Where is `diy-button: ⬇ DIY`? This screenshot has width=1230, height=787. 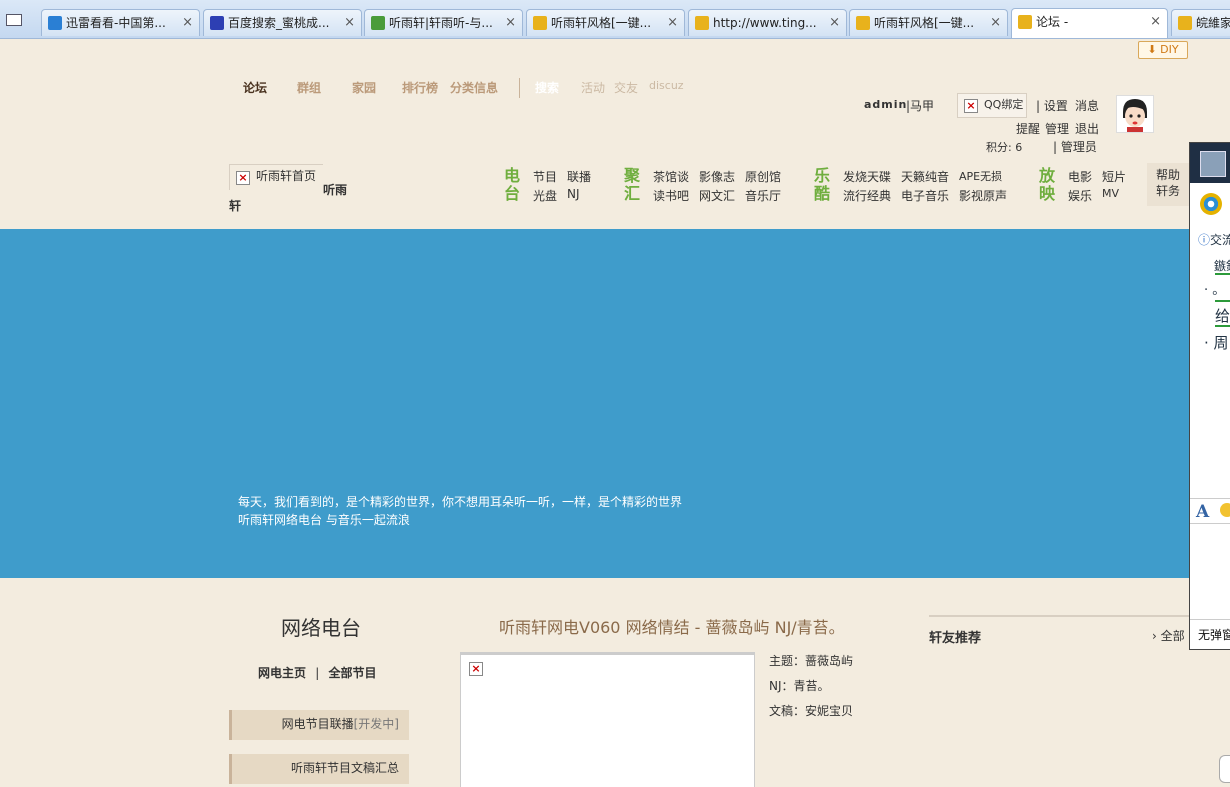
diy-button: ⬇ DIY is located at coordinates (1163, 50).